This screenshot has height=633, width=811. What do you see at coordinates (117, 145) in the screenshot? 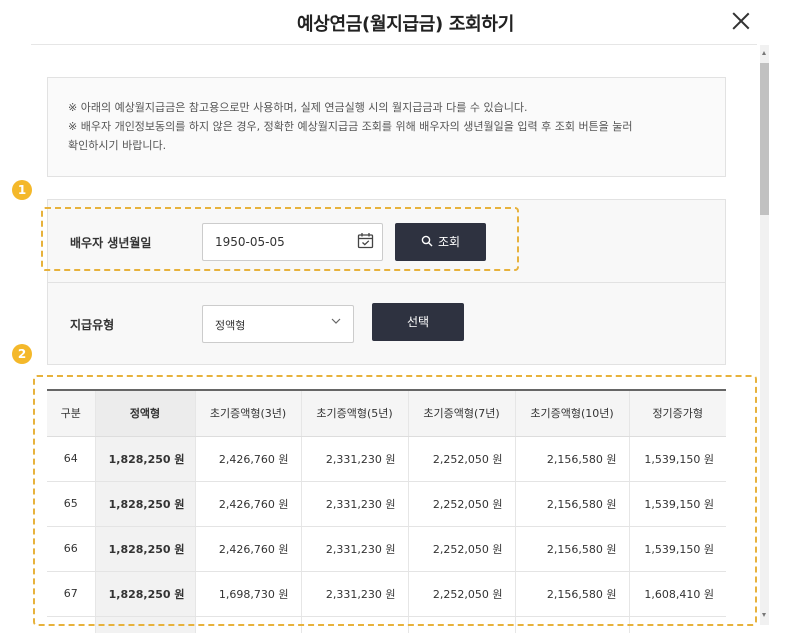
I see `notice-line: 확인하시기 바랍니다.` at bounding box center [117, 145].